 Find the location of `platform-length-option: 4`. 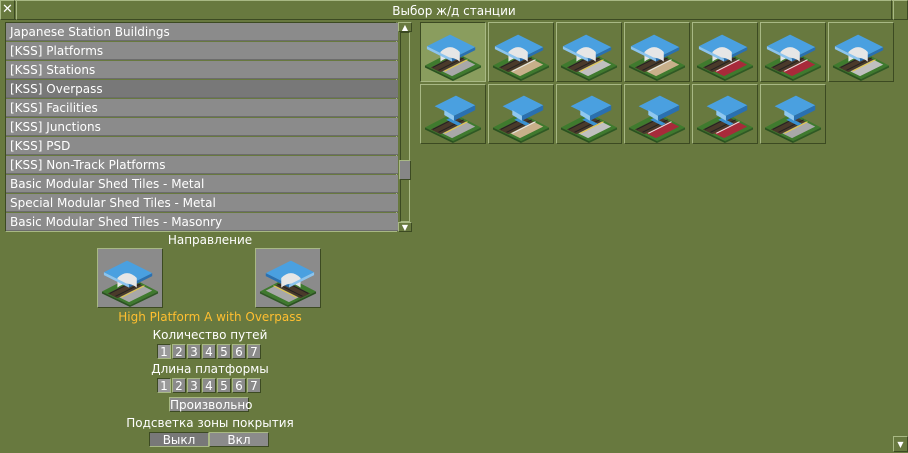

platform-length-option: 4 is located at coordinates (209, 385).